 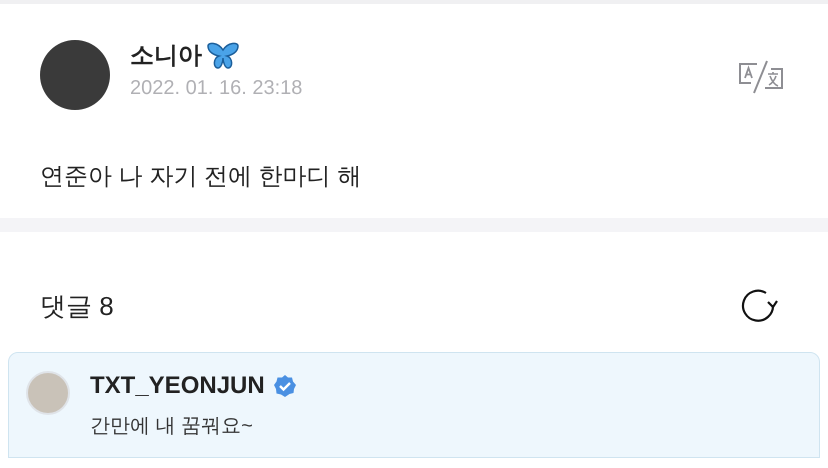 I want to click on comment-text: 간만에 내 꿈꿔요~, so click(x=172, y=426).